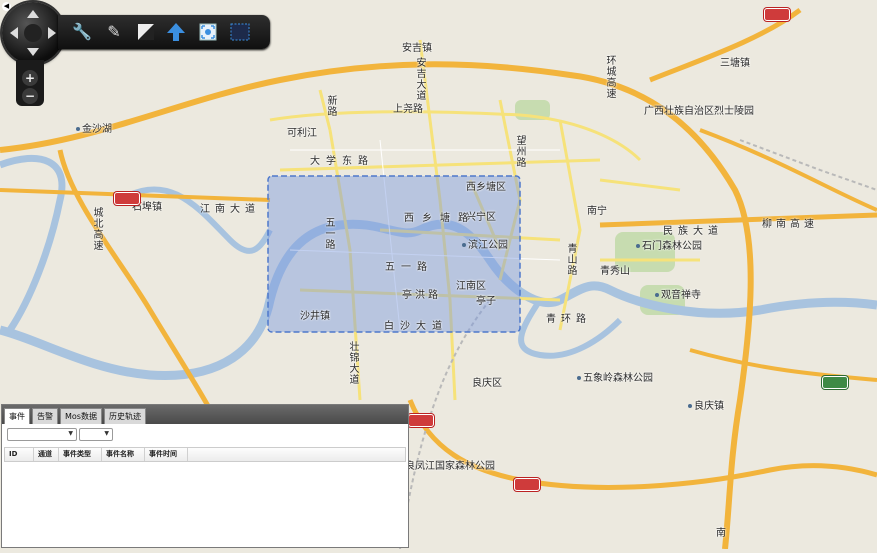 Image resolution: width=877 pixels, height=553 pixels. What do you see at coordinates (487, 383) in the screenshot?
I see `map-label: 良庆区` at bounding box center [487, 383].